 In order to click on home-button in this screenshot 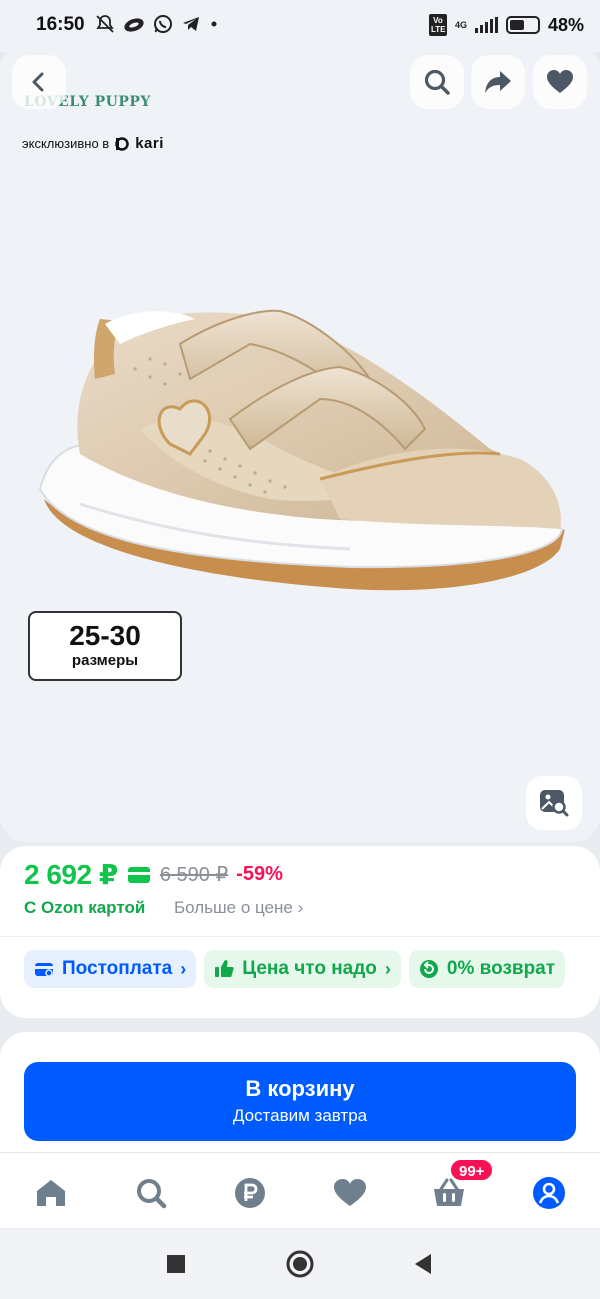, I will do `click(300, 1264)`.